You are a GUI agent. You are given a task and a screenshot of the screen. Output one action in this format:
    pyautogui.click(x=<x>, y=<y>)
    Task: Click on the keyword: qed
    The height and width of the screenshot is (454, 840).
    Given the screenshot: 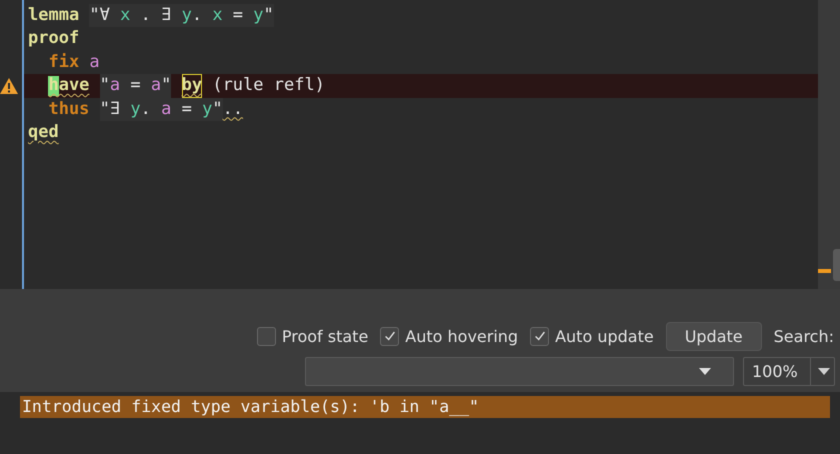 What is the action you would take?
    pyautogui.click(x=43, y=132)
    